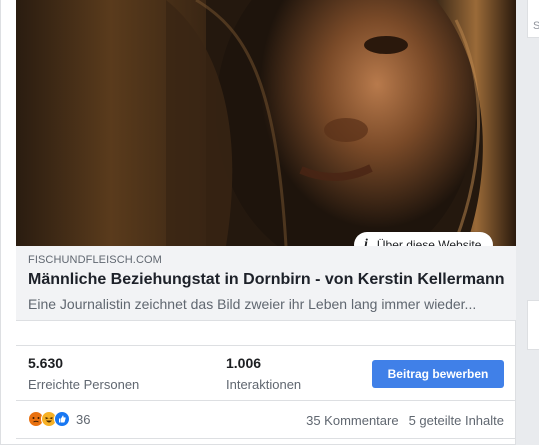 The image size is (539, 445). I want to click on link-domain: FISCHUNDFLEISCH.COM, so click(95, 260).